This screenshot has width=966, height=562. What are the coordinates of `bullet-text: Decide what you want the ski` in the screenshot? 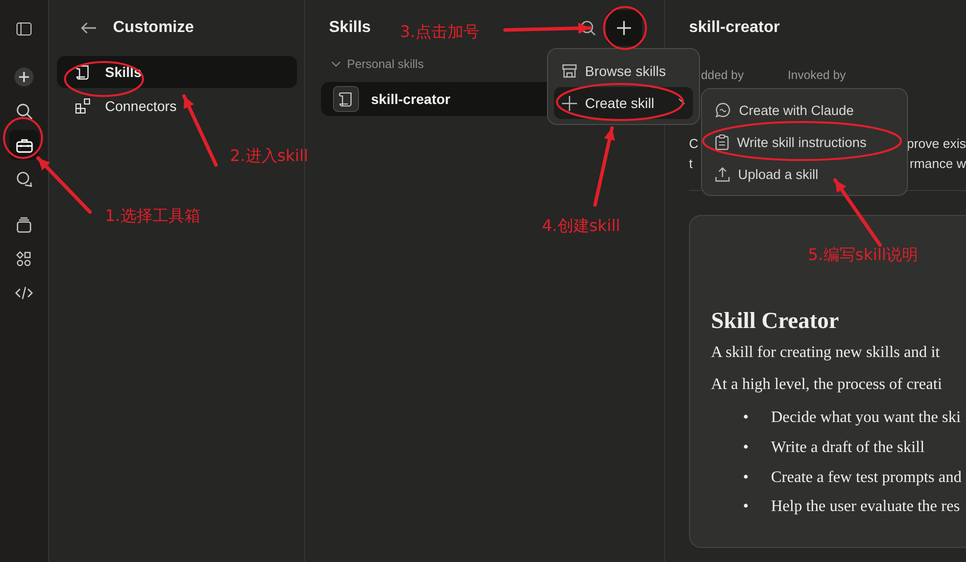 It's located at (866, 418).